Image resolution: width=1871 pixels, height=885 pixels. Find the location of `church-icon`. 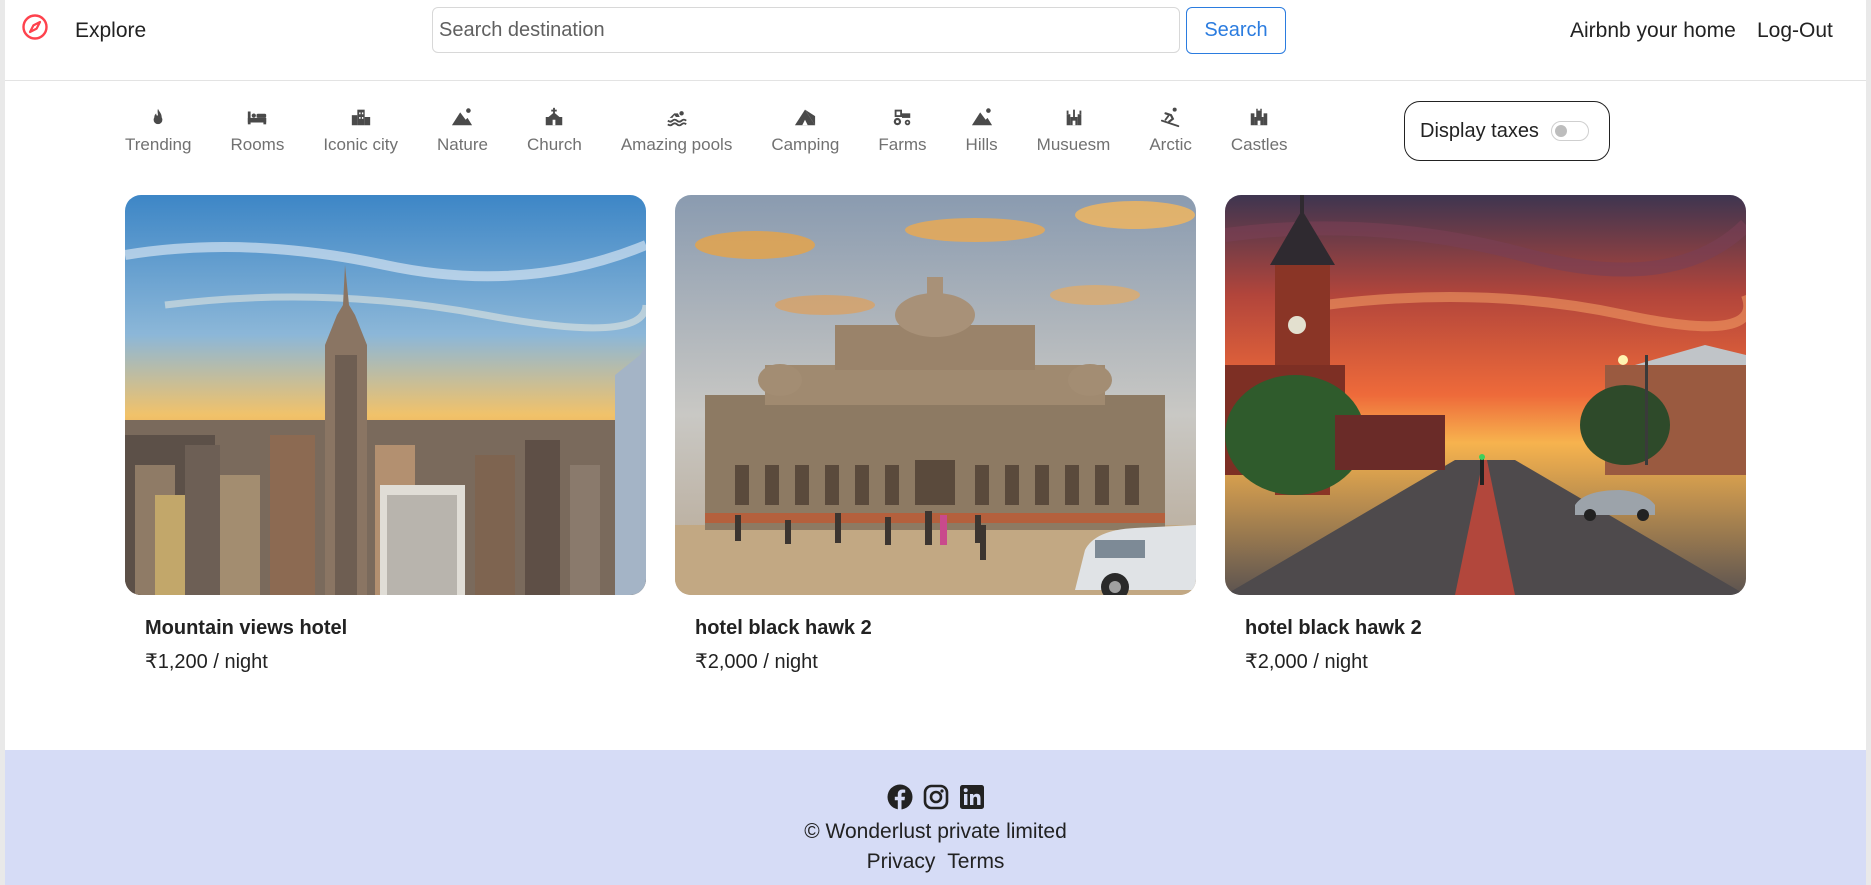

church-icon is located at coordinates (554, 117).